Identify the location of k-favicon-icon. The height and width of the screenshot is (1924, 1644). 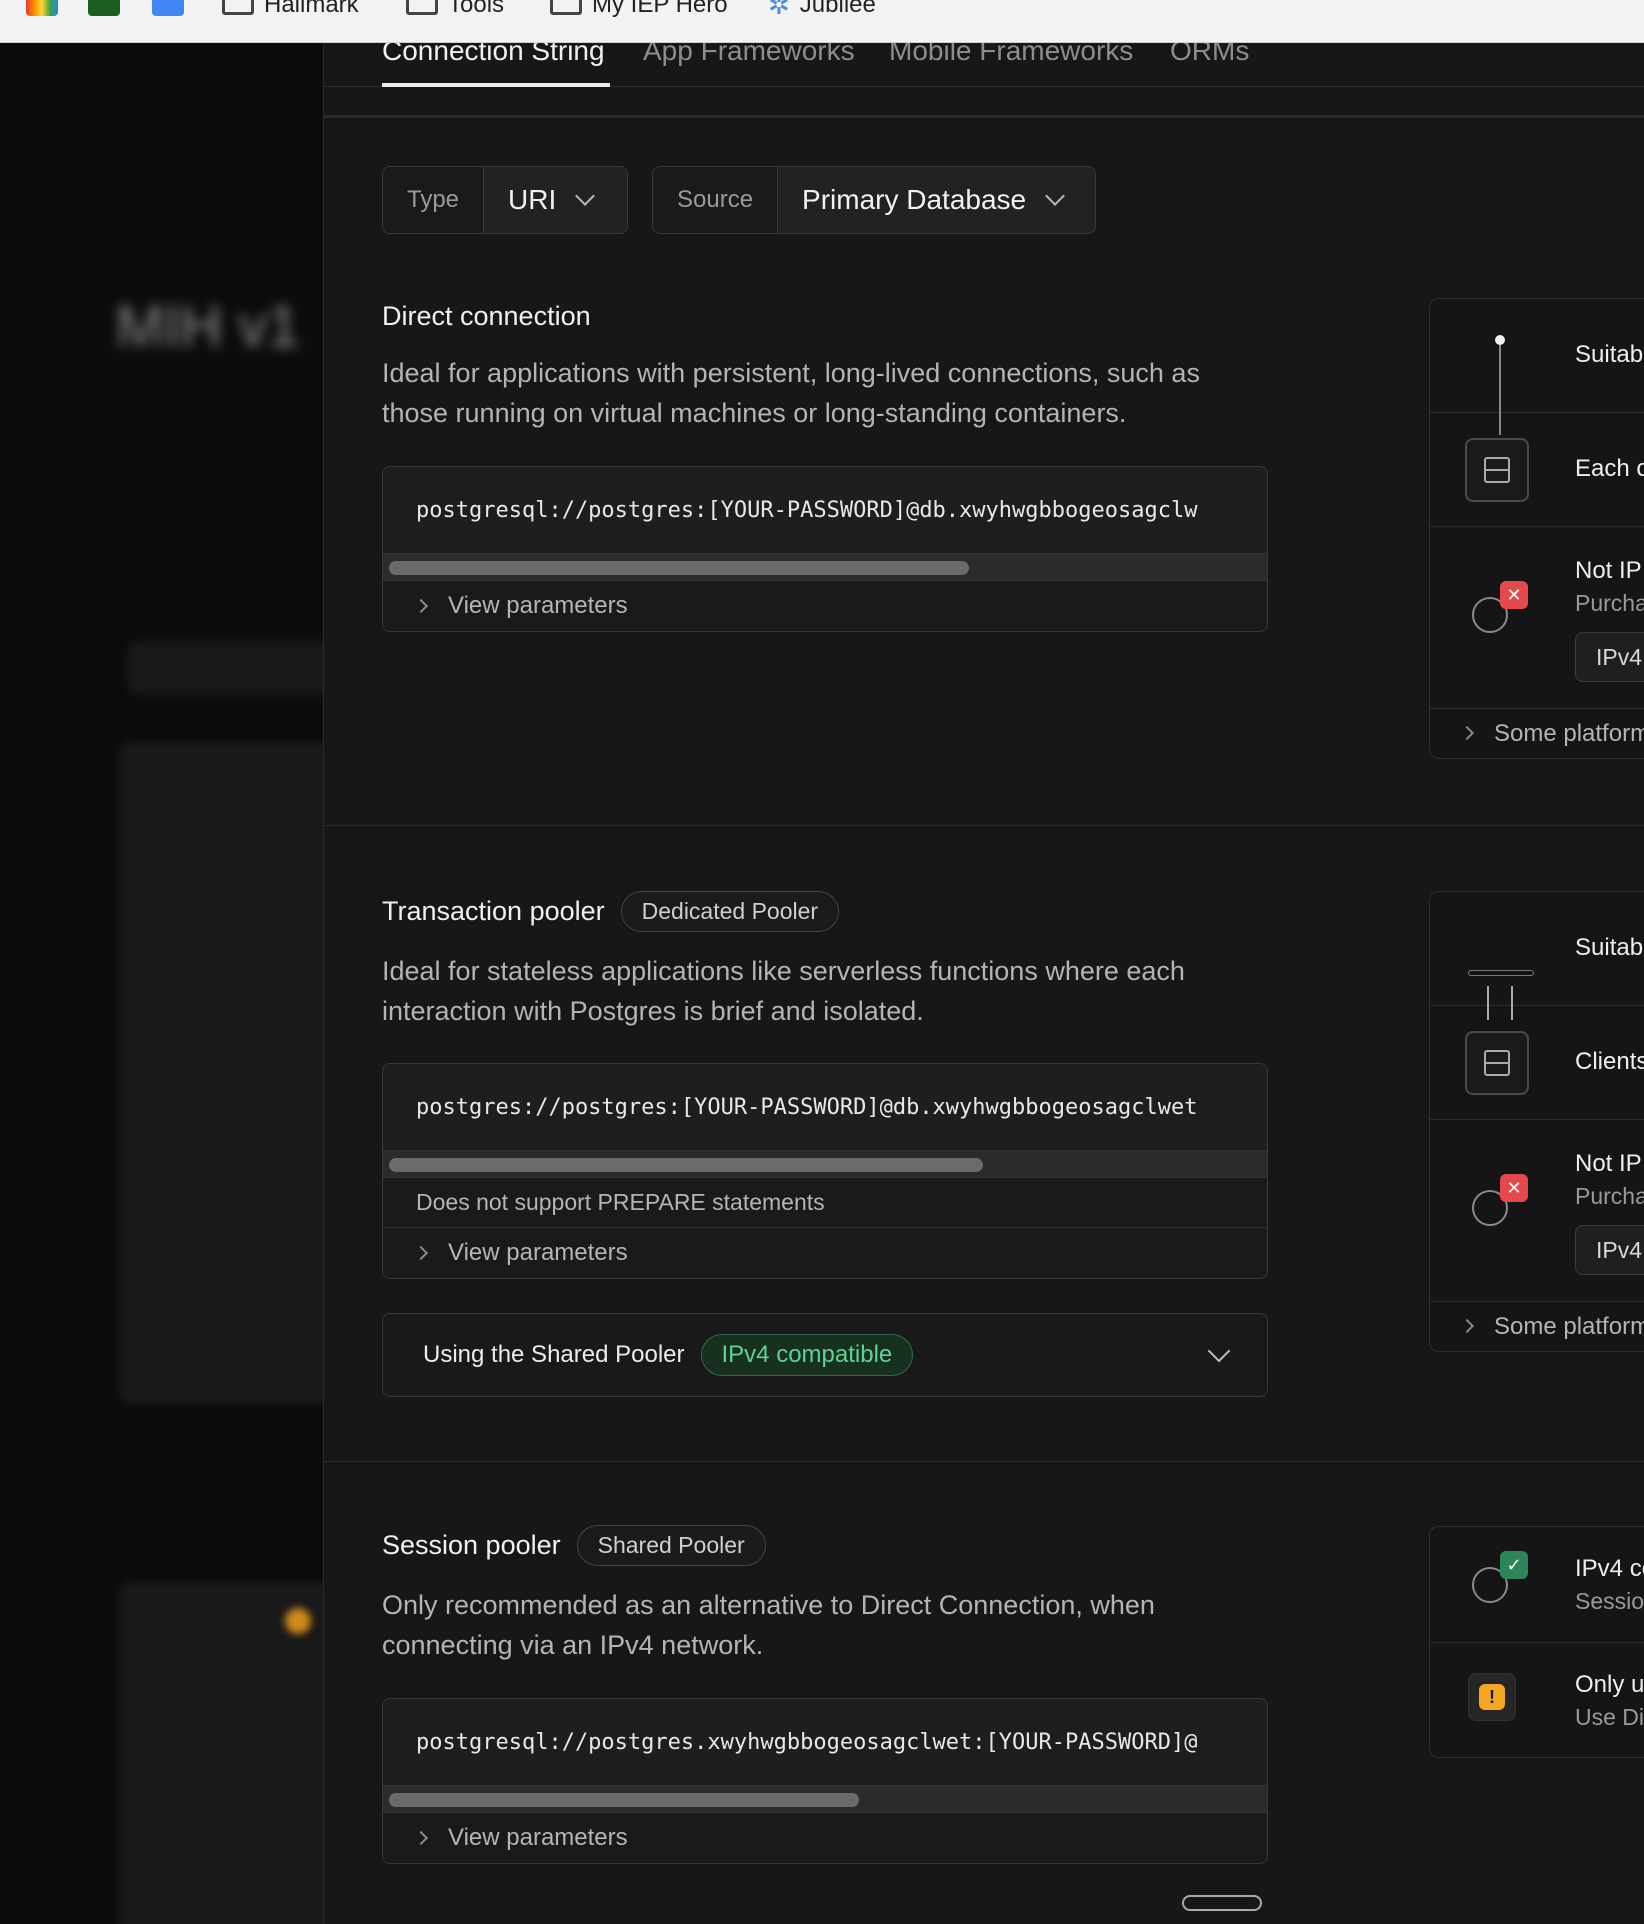
(104, 8).